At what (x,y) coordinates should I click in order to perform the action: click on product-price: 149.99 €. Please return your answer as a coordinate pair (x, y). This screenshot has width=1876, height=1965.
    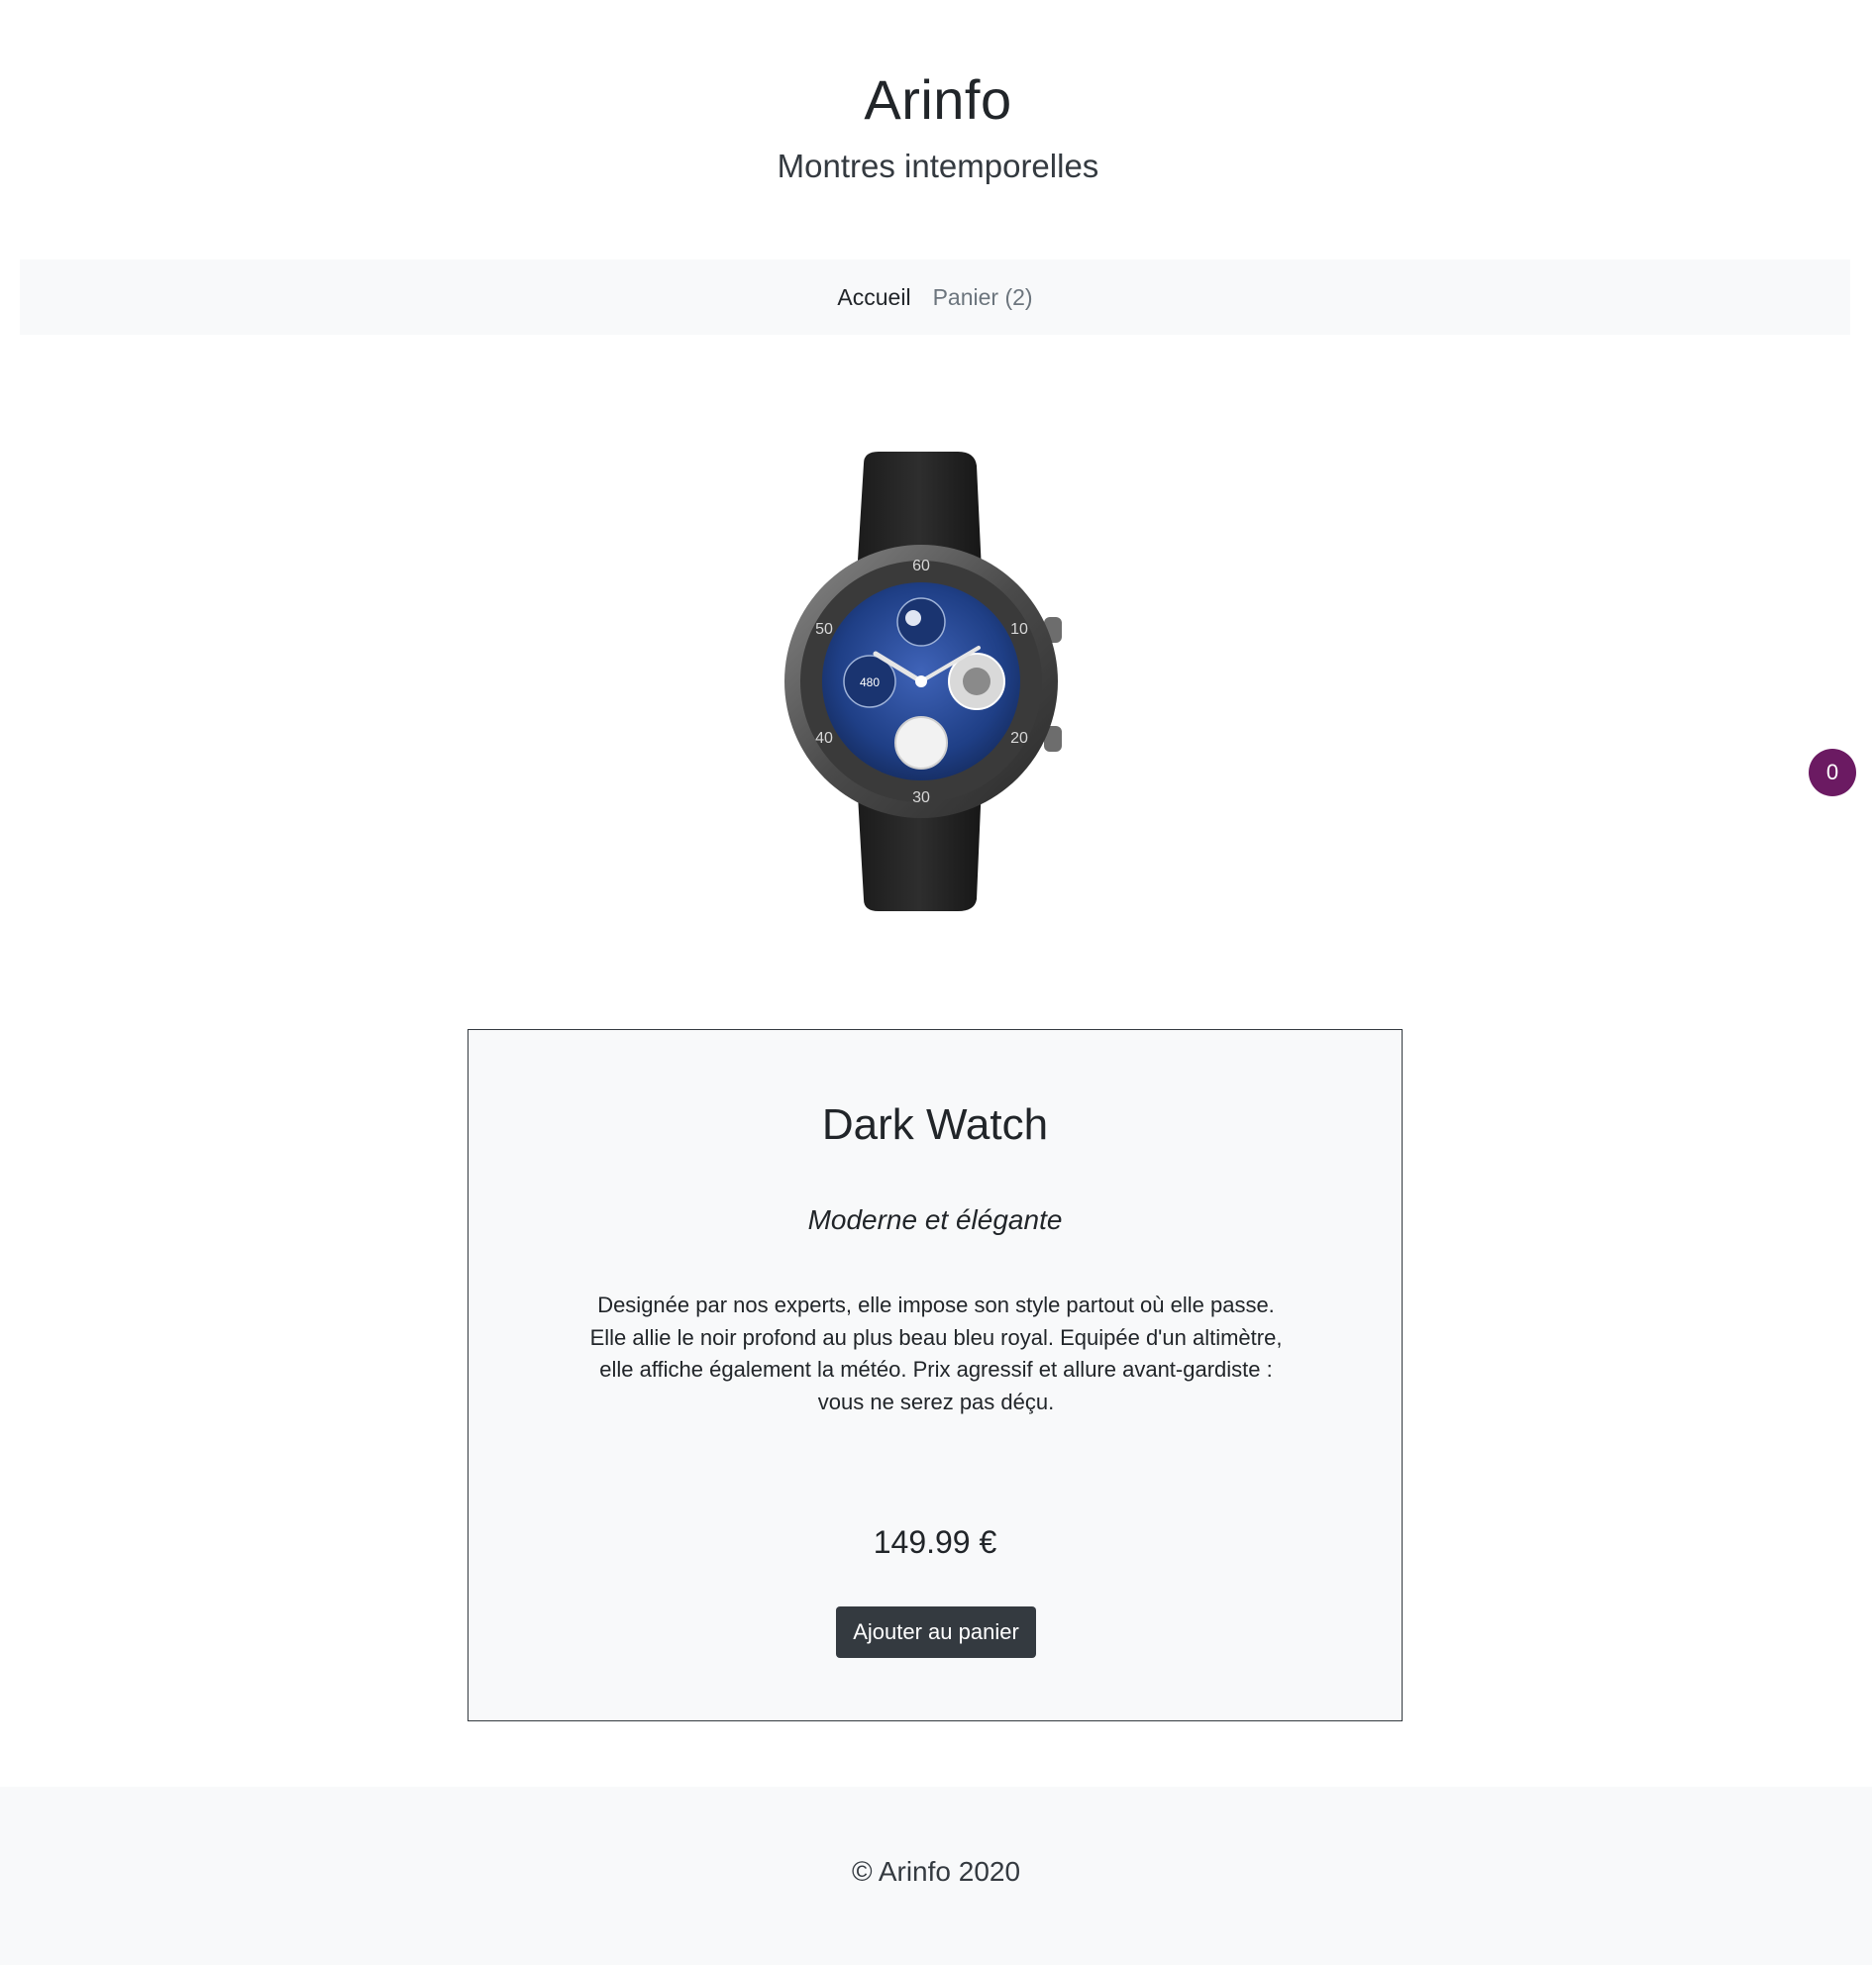
    Looking at the image, I should click on (935, 1542).